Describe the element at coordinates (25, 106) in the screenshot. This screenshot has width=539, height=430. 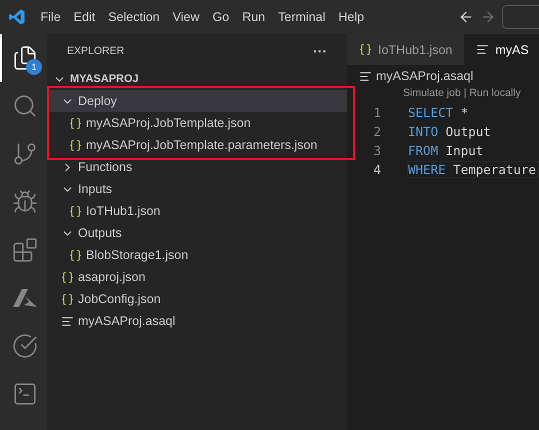
I see `search-icon` at that location.